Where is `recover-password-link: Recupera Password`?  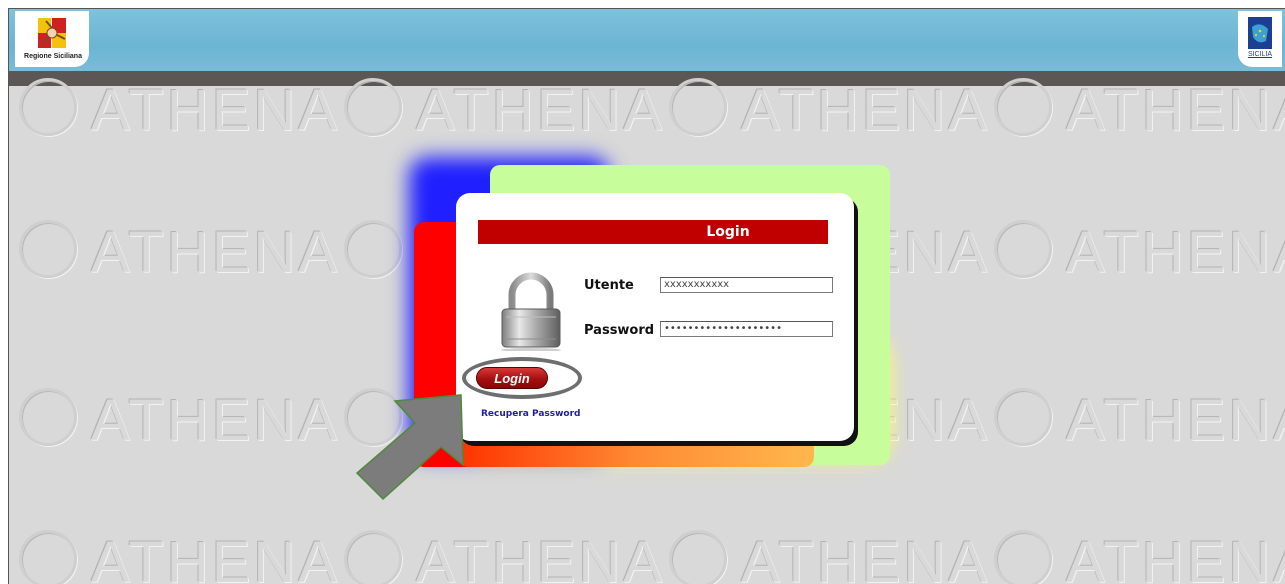 recover-password-link: Recupera Password is located at coordinates (531, 414).